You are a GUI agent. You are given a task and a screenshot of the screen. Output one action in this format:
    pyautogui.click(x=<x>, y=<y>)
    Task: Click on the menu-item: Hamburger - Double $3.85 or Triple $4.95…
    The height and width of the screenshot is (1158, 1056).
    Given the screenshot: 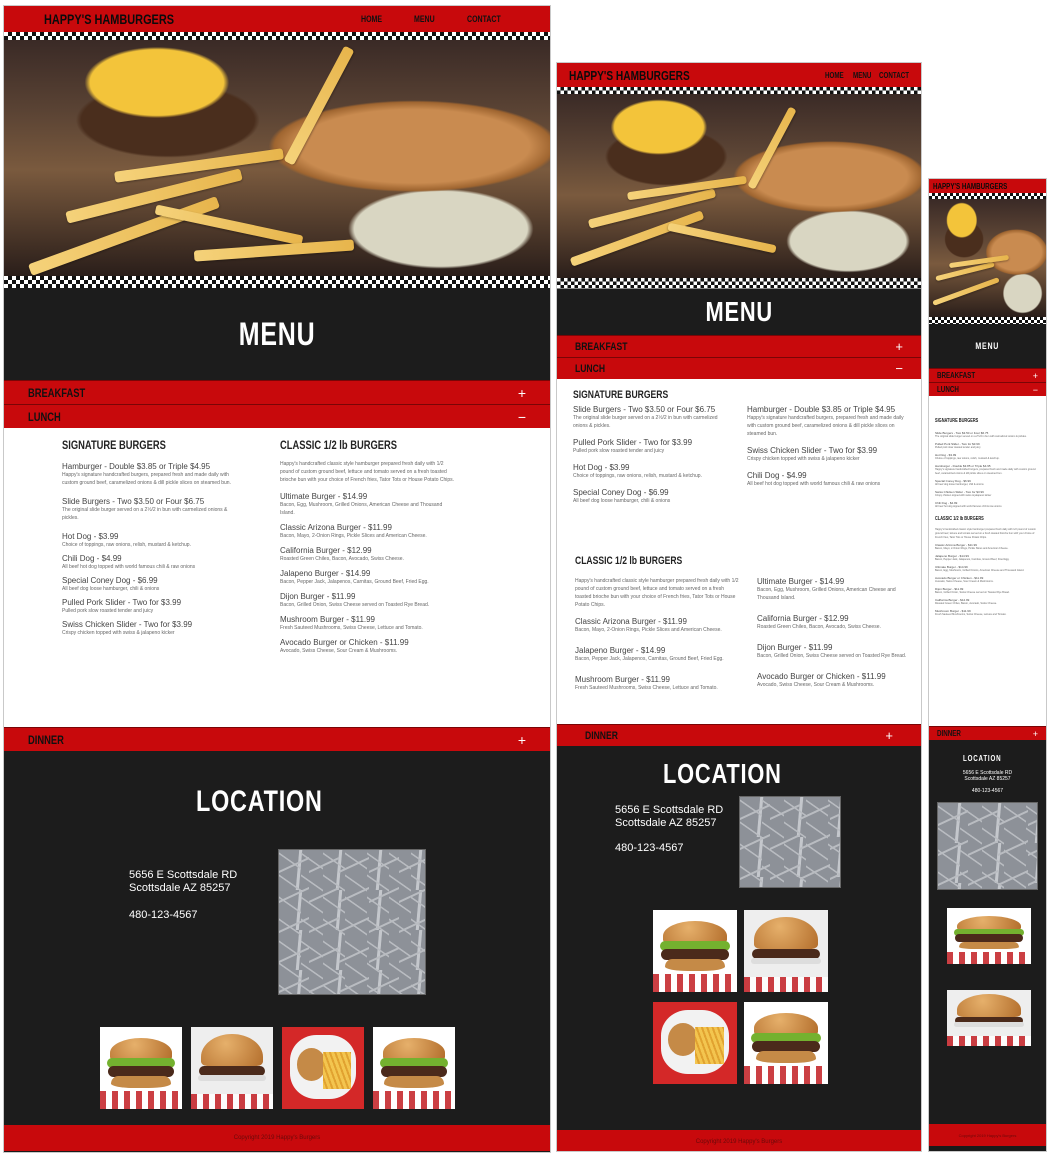 What is the action you would take?
    pyautogui.click(x=987, y=470)
    